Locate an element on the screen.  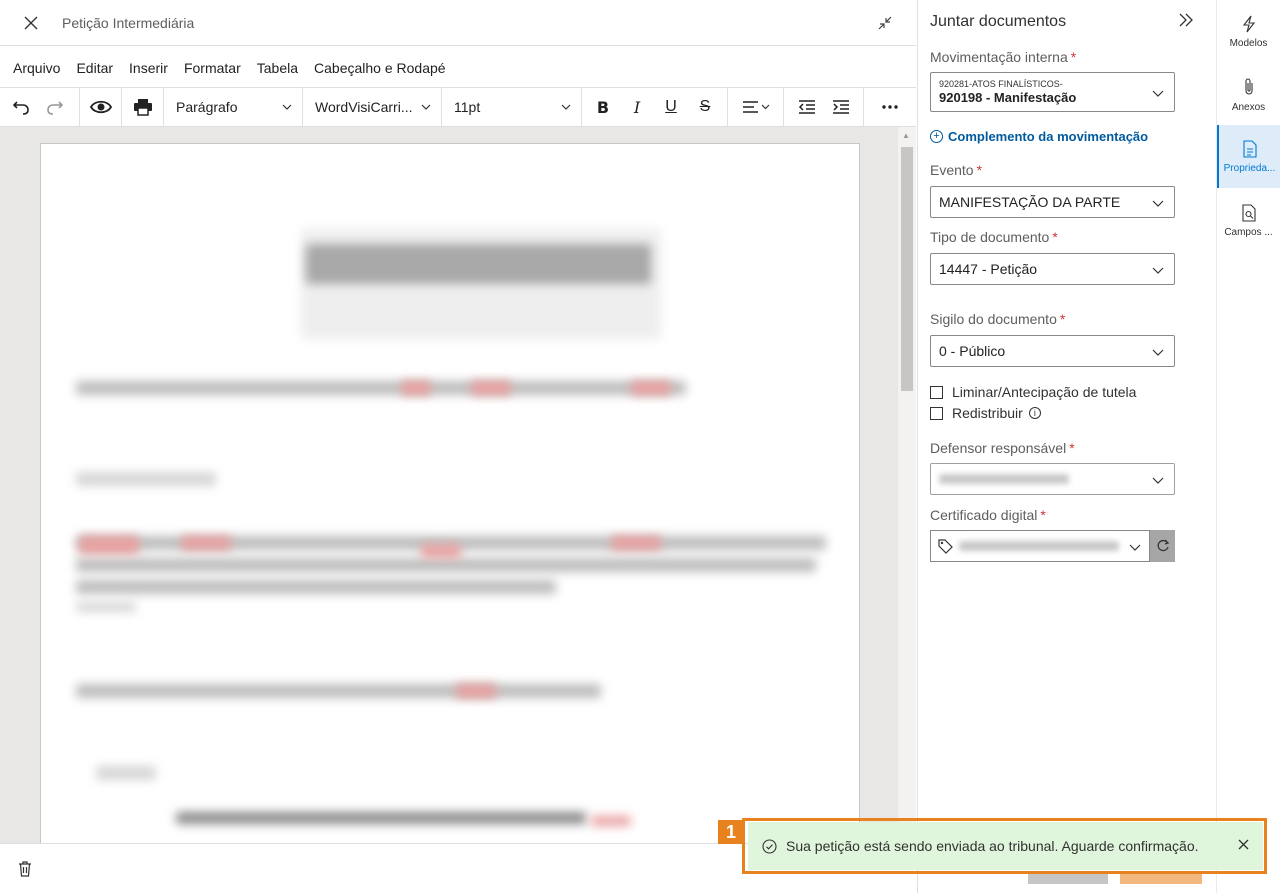
menu-tabela: Tabela is located at coordinates (277, 67).